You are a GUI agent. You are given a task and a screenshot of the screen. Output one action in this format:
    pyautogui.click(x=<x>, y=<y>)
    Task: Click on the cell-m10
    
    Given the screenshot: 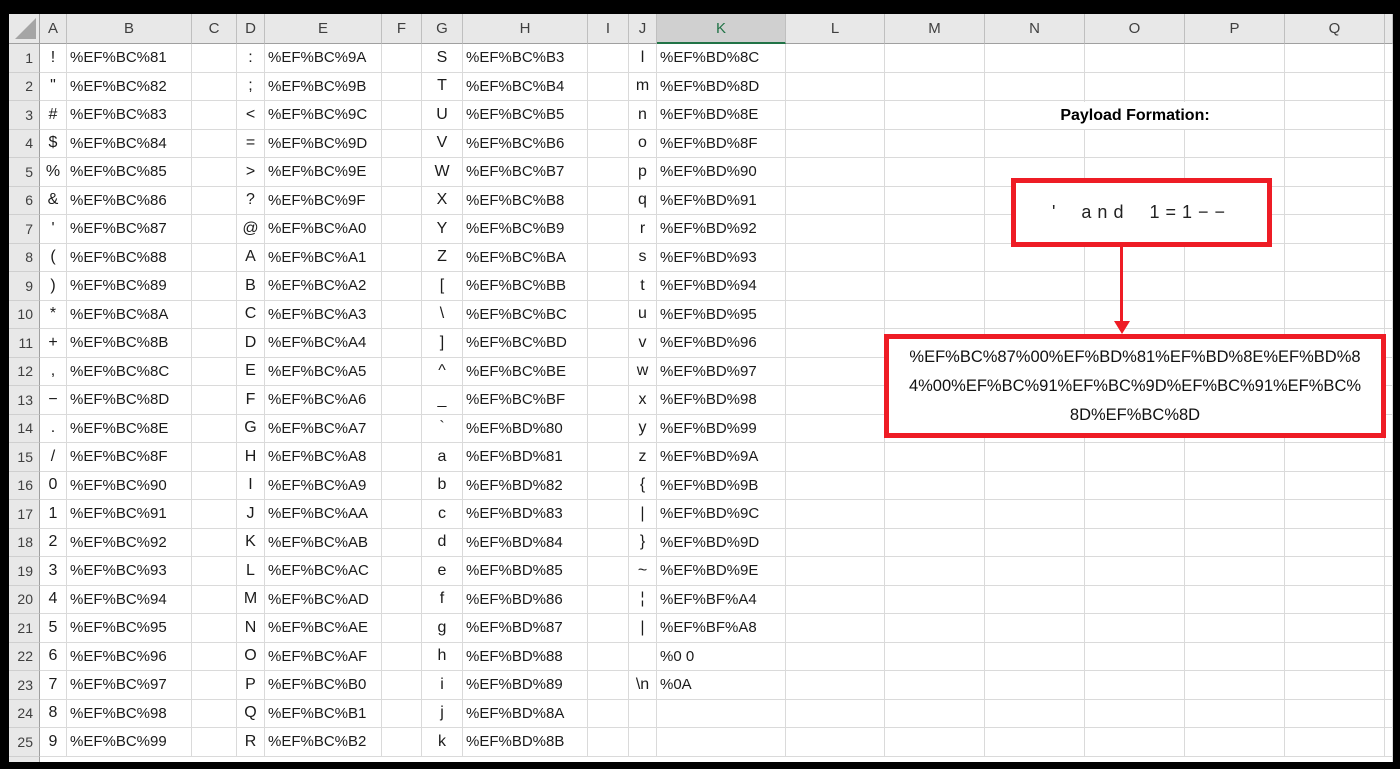 What is the action you would take?
    pyautogui.click(x=935, y=314)
    